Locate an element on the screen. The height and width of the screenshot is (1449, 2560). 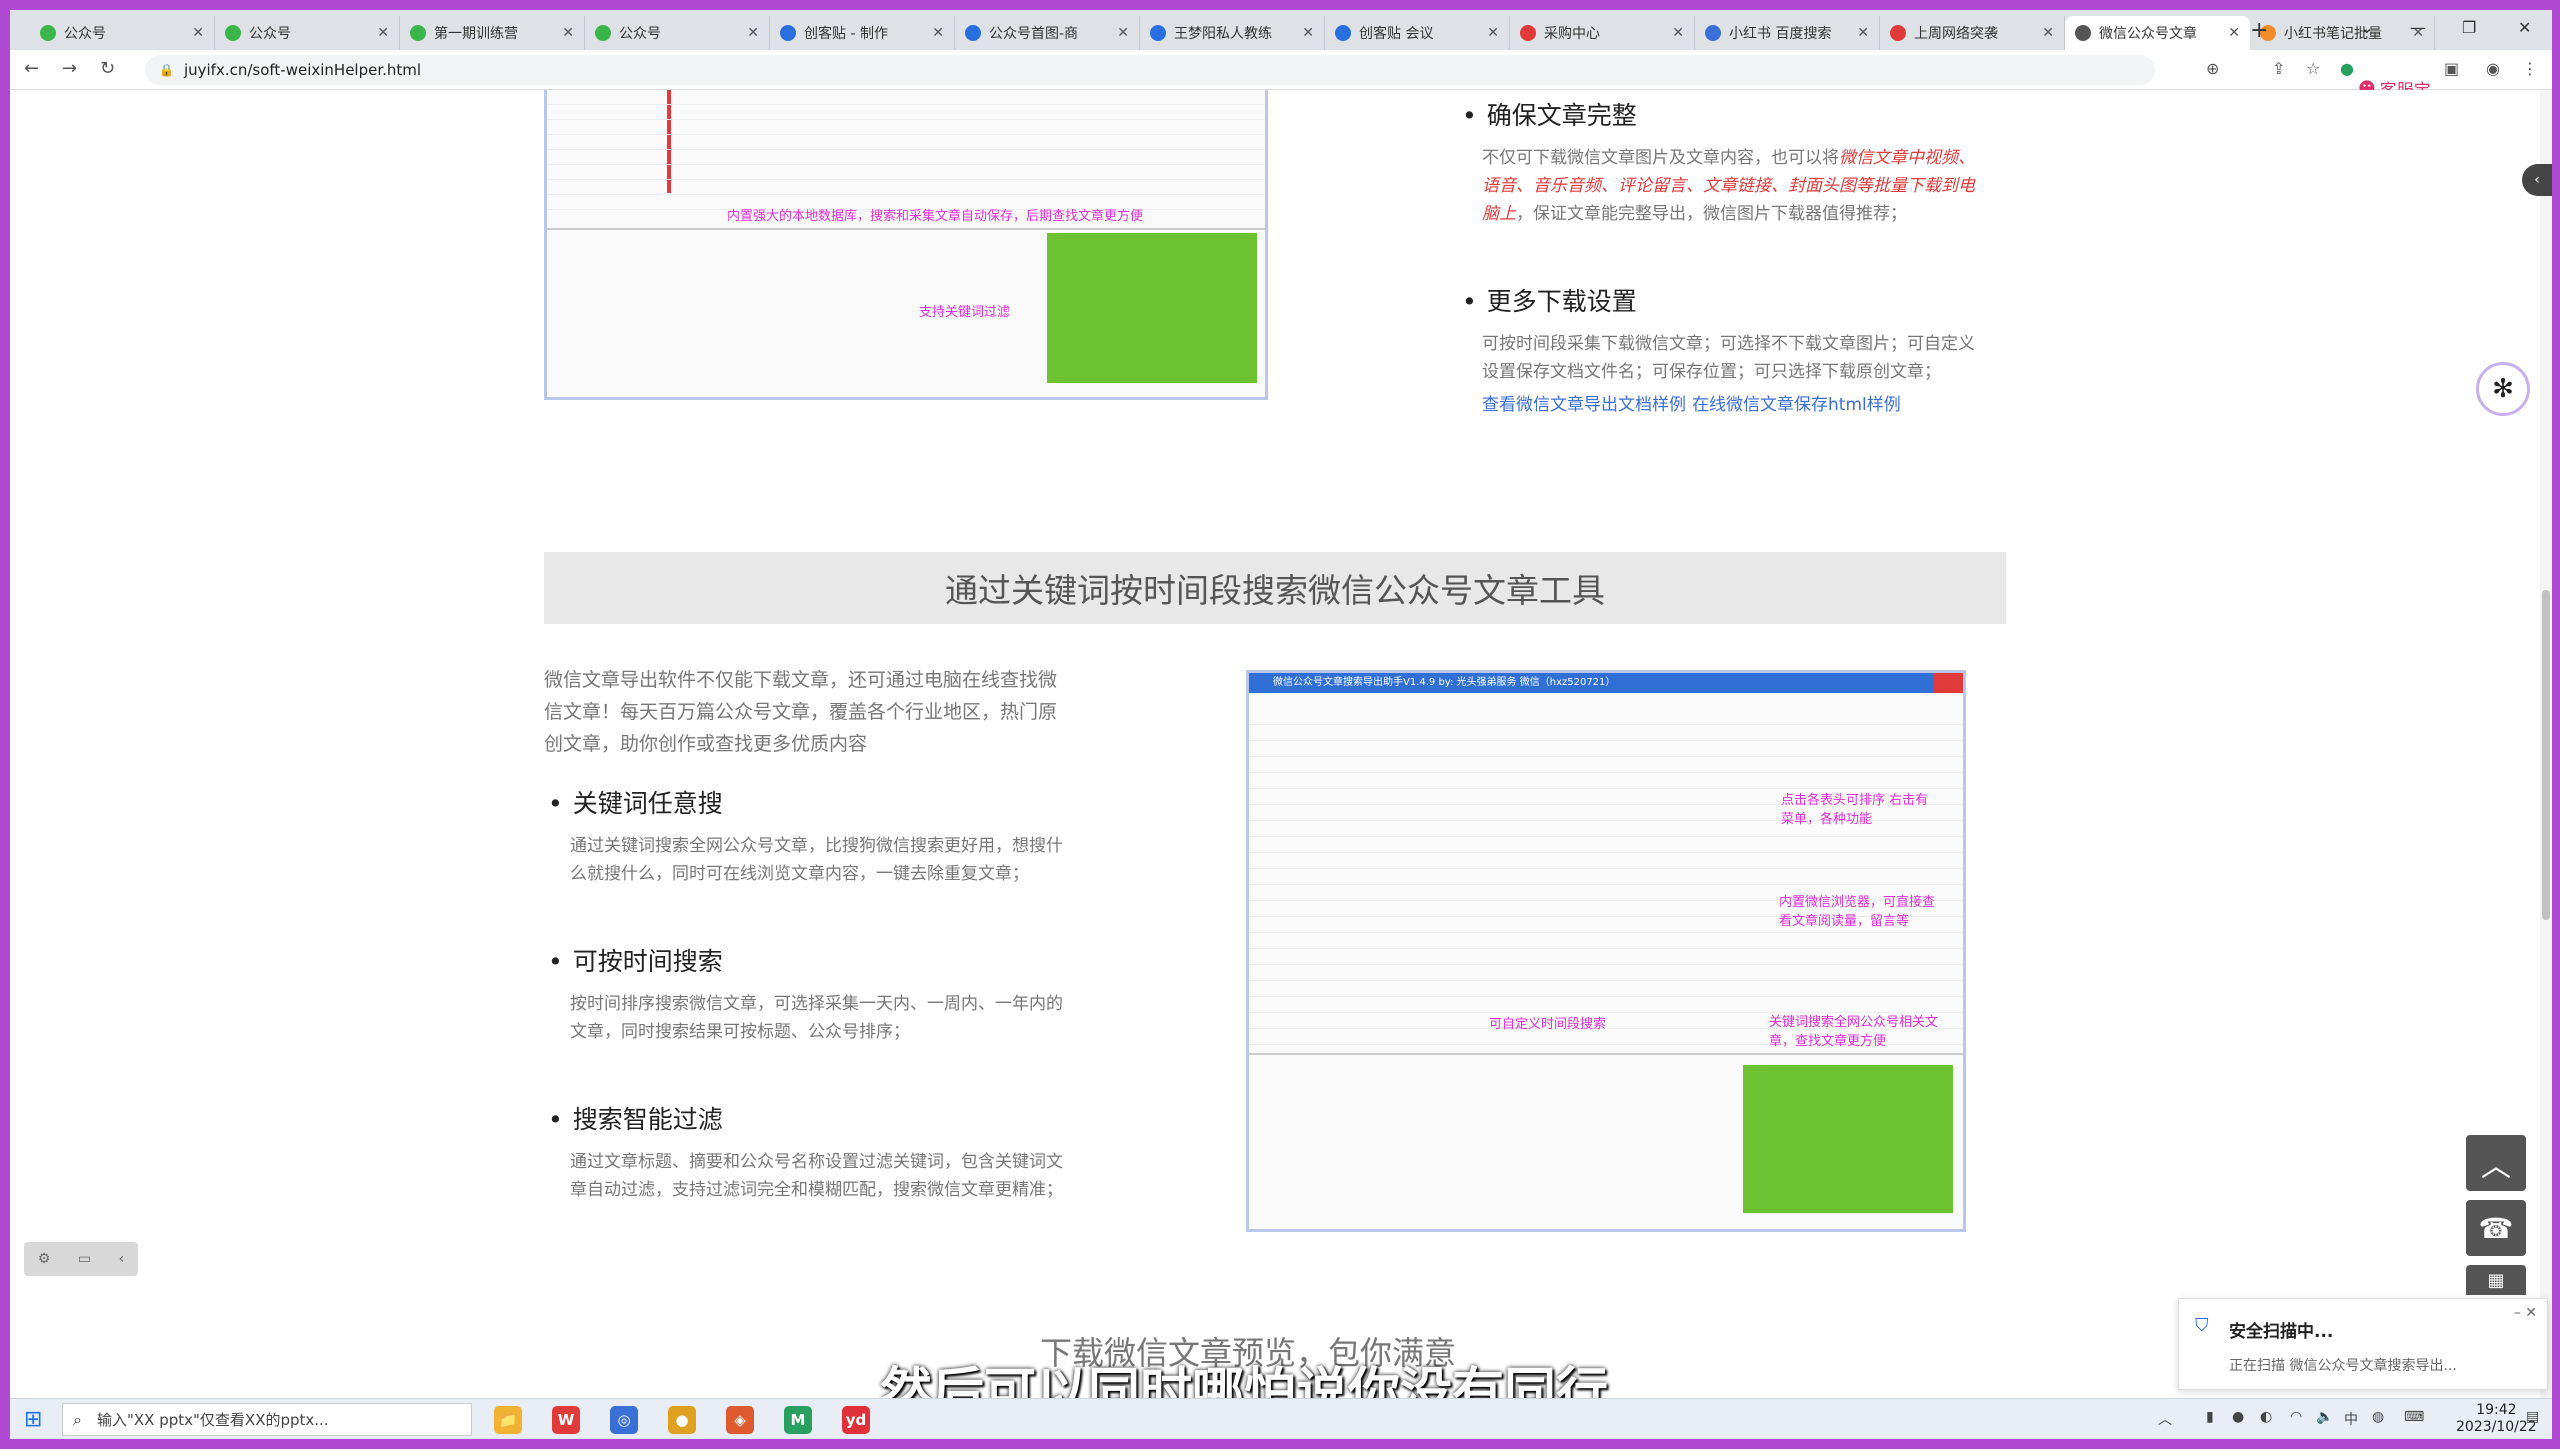
lock-icon: 🔒 is located at coordinates (166, 70).